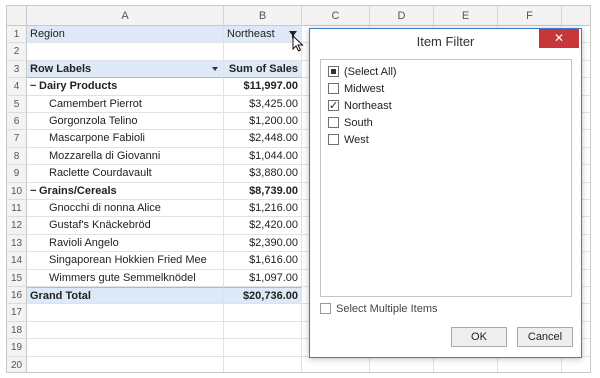 The height and width of the screenshot is (378, 600). Describe the element at coordinates (402, 16) in the screenshot. I see `column-header-d: D` at that location.